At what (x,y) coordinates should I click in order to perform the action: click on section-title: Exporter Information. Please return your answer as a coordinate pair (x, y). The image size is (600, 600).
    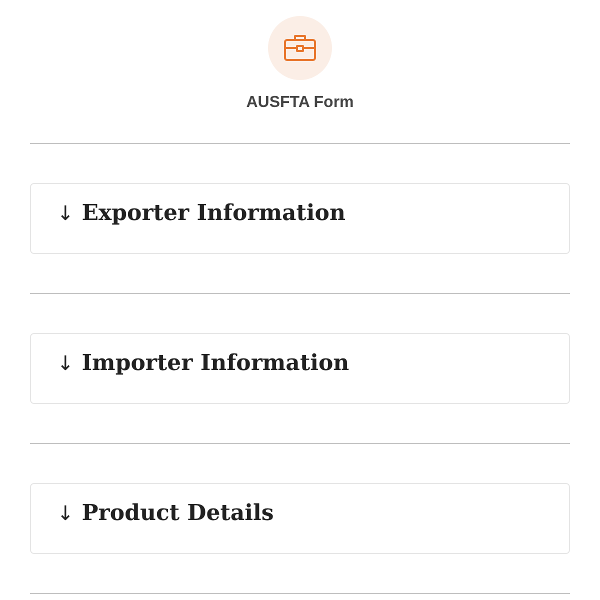
    Looking at the image, I should click on (214, 213).